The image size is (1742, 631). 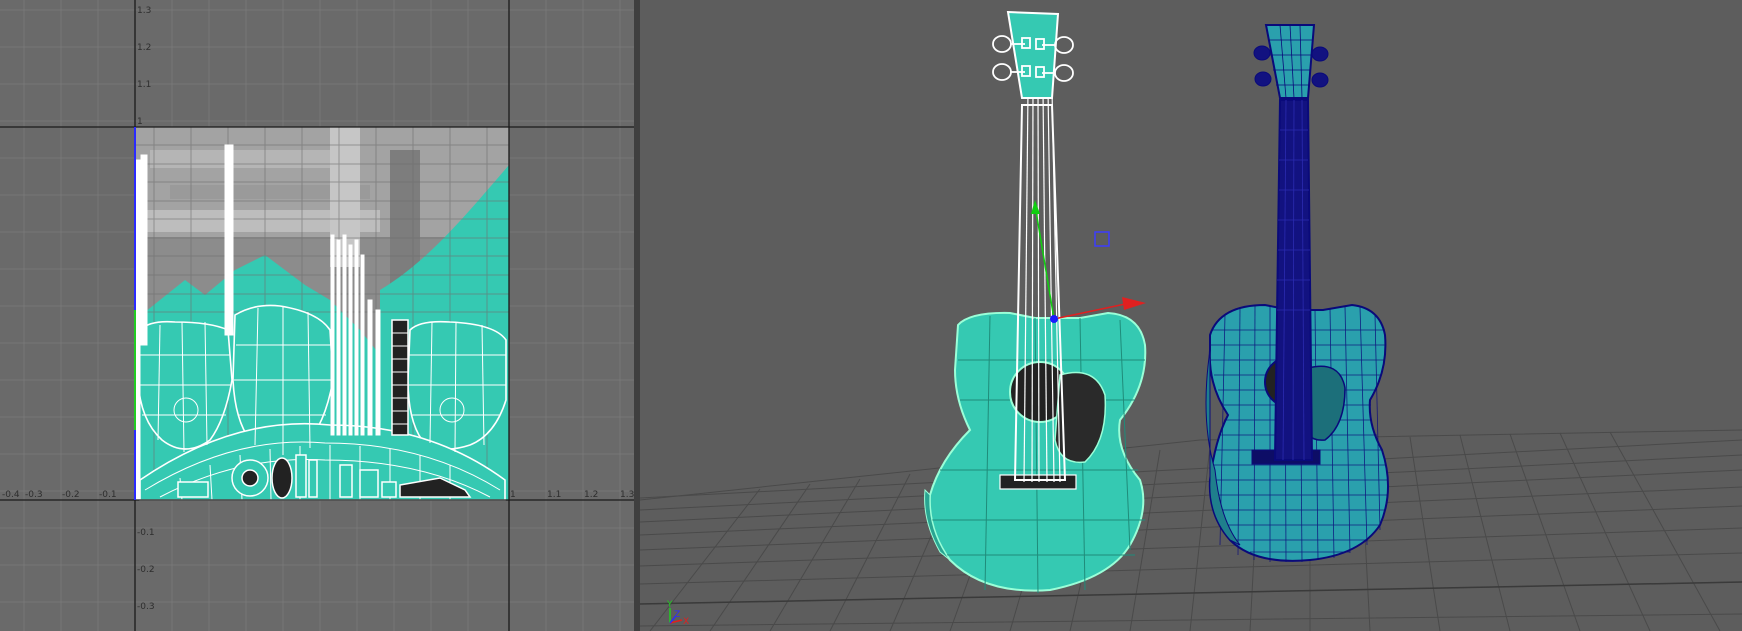 I want to click on manip-plane-handle-icon, so click(x=1102, y=239).